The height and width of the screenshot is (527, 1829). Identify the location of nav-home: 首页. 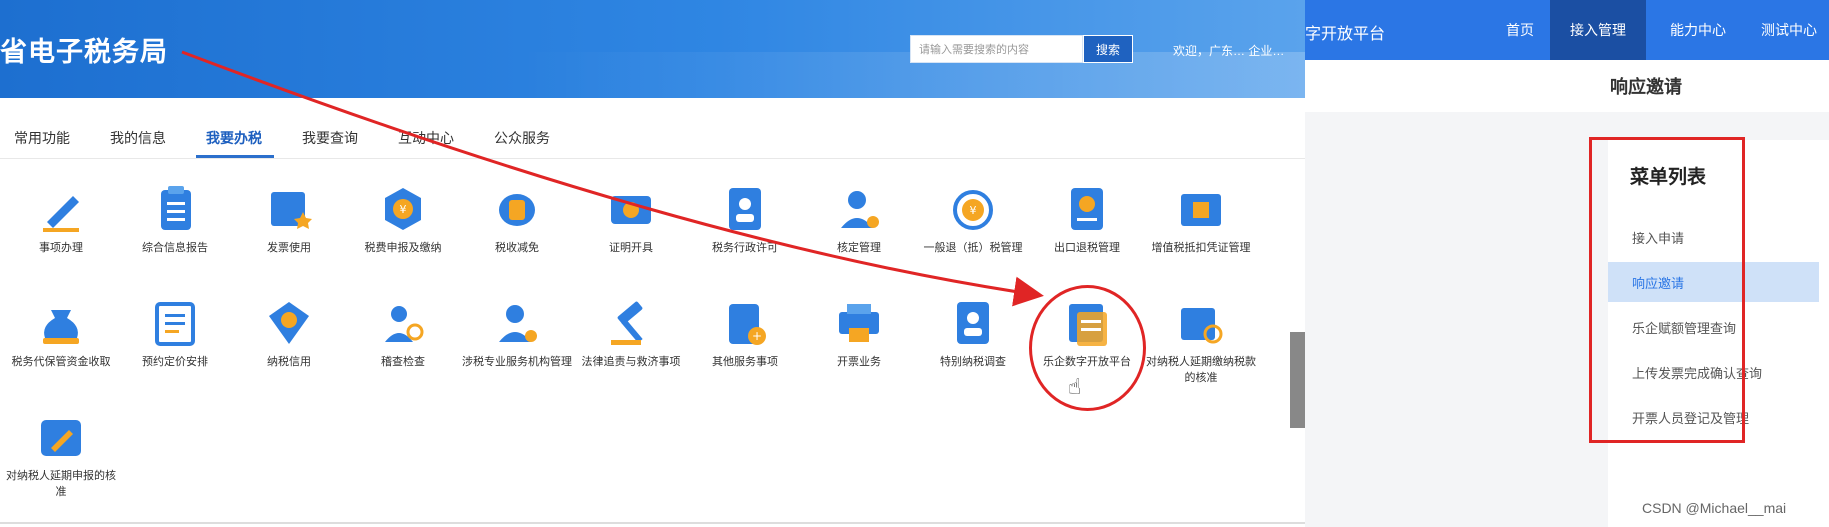
(1520, 30).